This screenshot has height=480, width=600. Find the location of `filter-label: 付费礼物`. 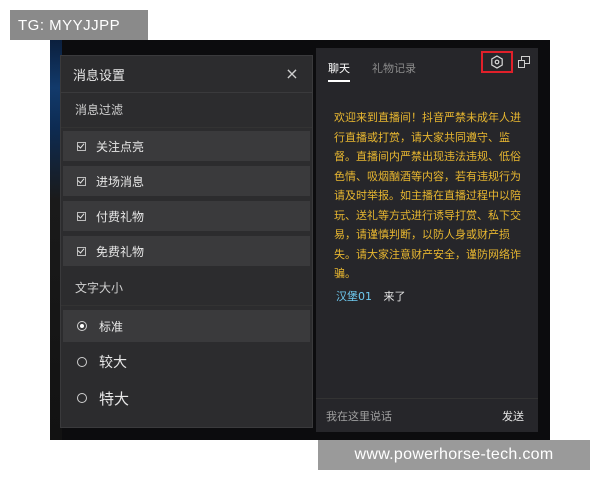

filter-label: 付费礼物 is located at coordinates (120, 216).